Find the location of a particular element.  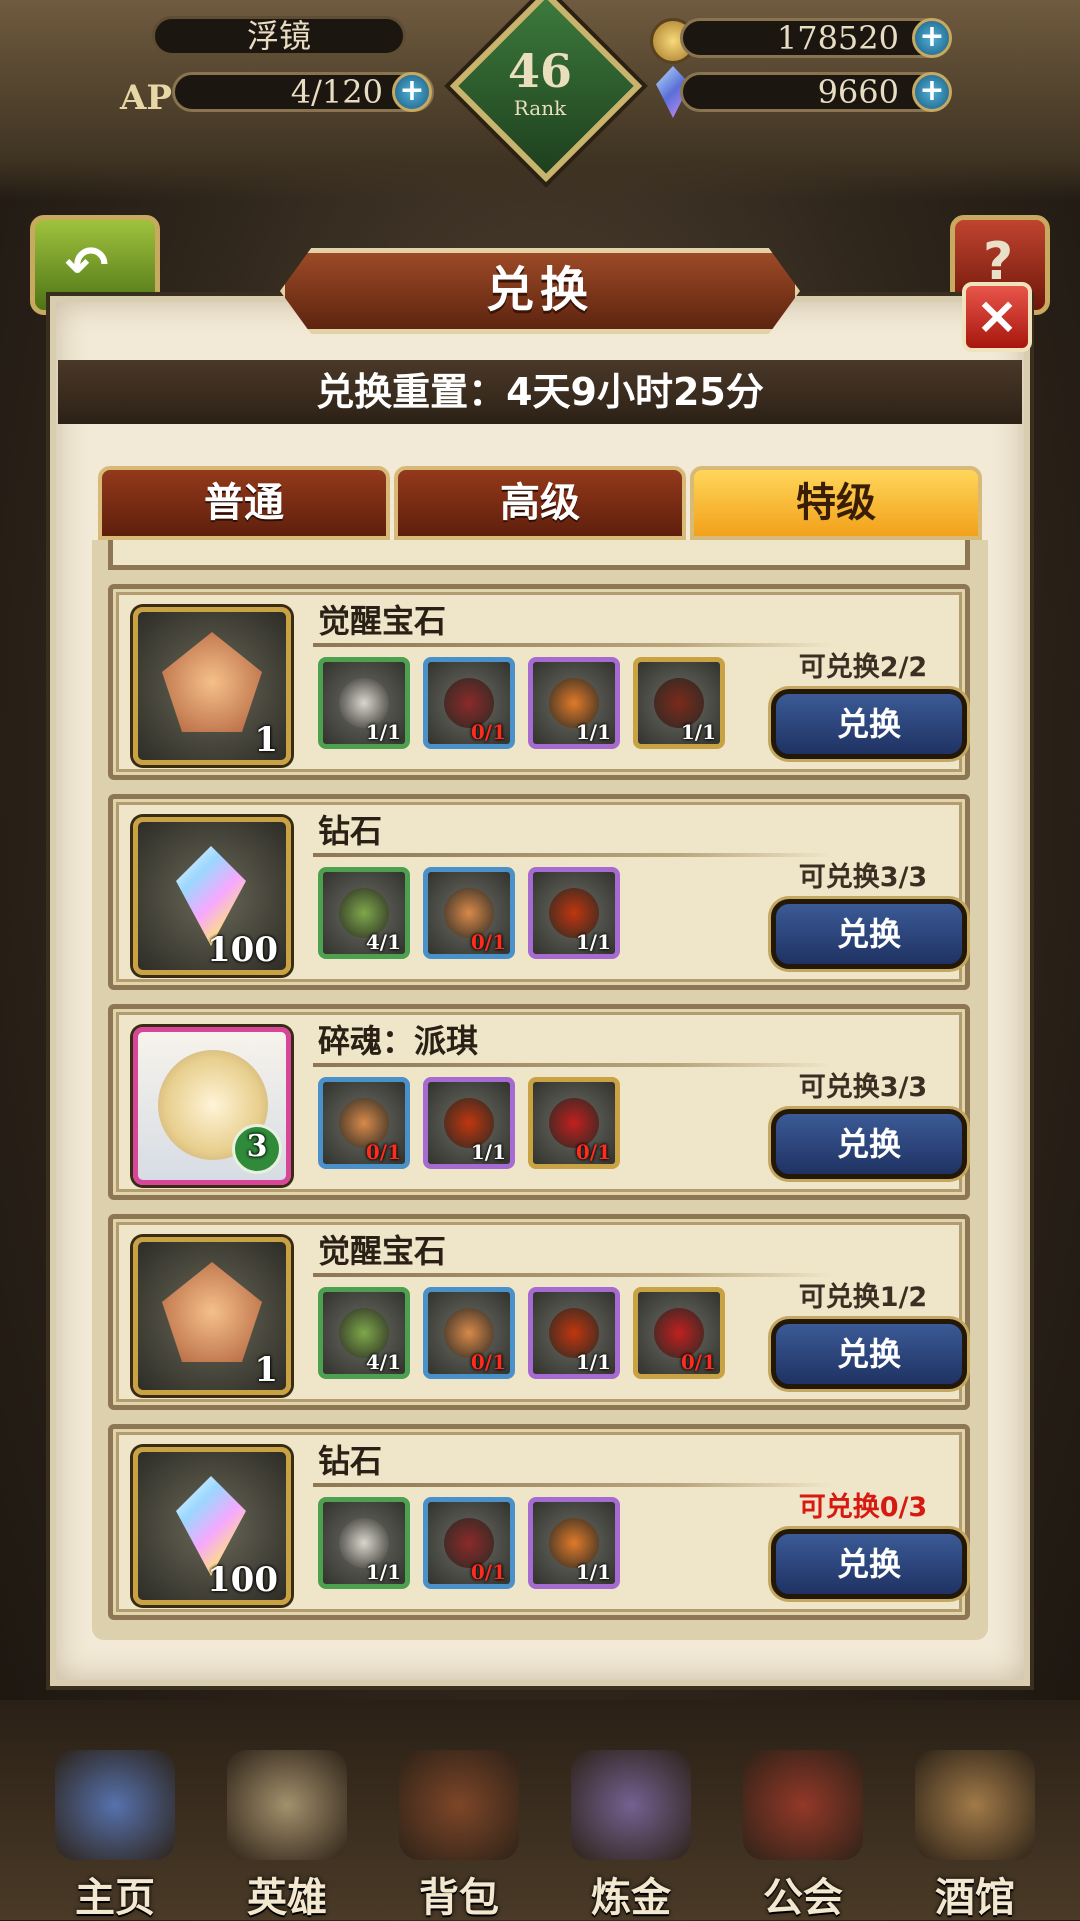

nav-item-alchemy-flask: 炼金 is located at coordinates (631, 1825).